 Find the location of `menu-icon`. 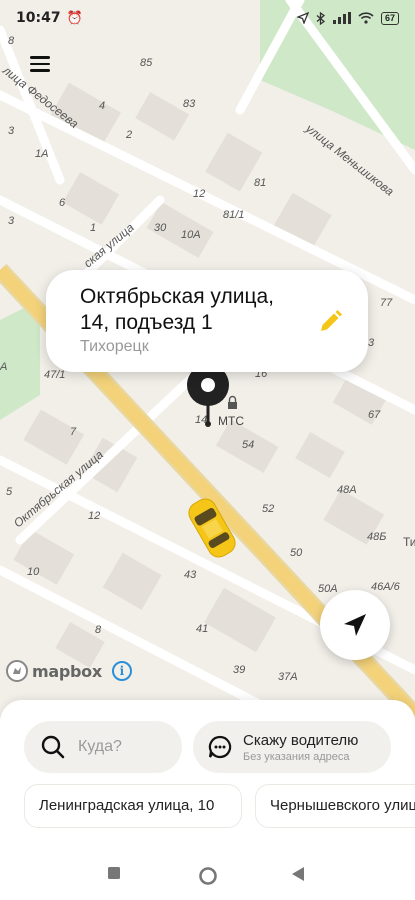

menu-icon is located at coordinates (40, 57).